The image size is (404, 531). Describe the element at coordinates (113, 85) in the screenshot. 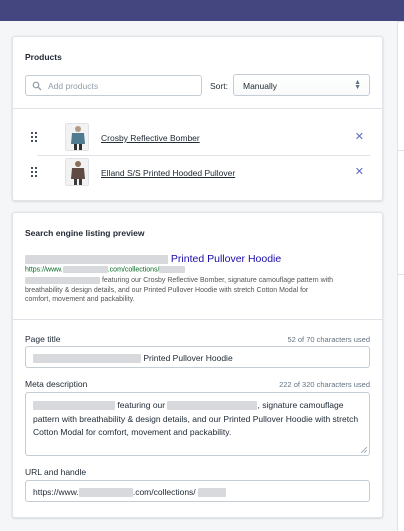

I see `add-products-search: Add products` at that location.